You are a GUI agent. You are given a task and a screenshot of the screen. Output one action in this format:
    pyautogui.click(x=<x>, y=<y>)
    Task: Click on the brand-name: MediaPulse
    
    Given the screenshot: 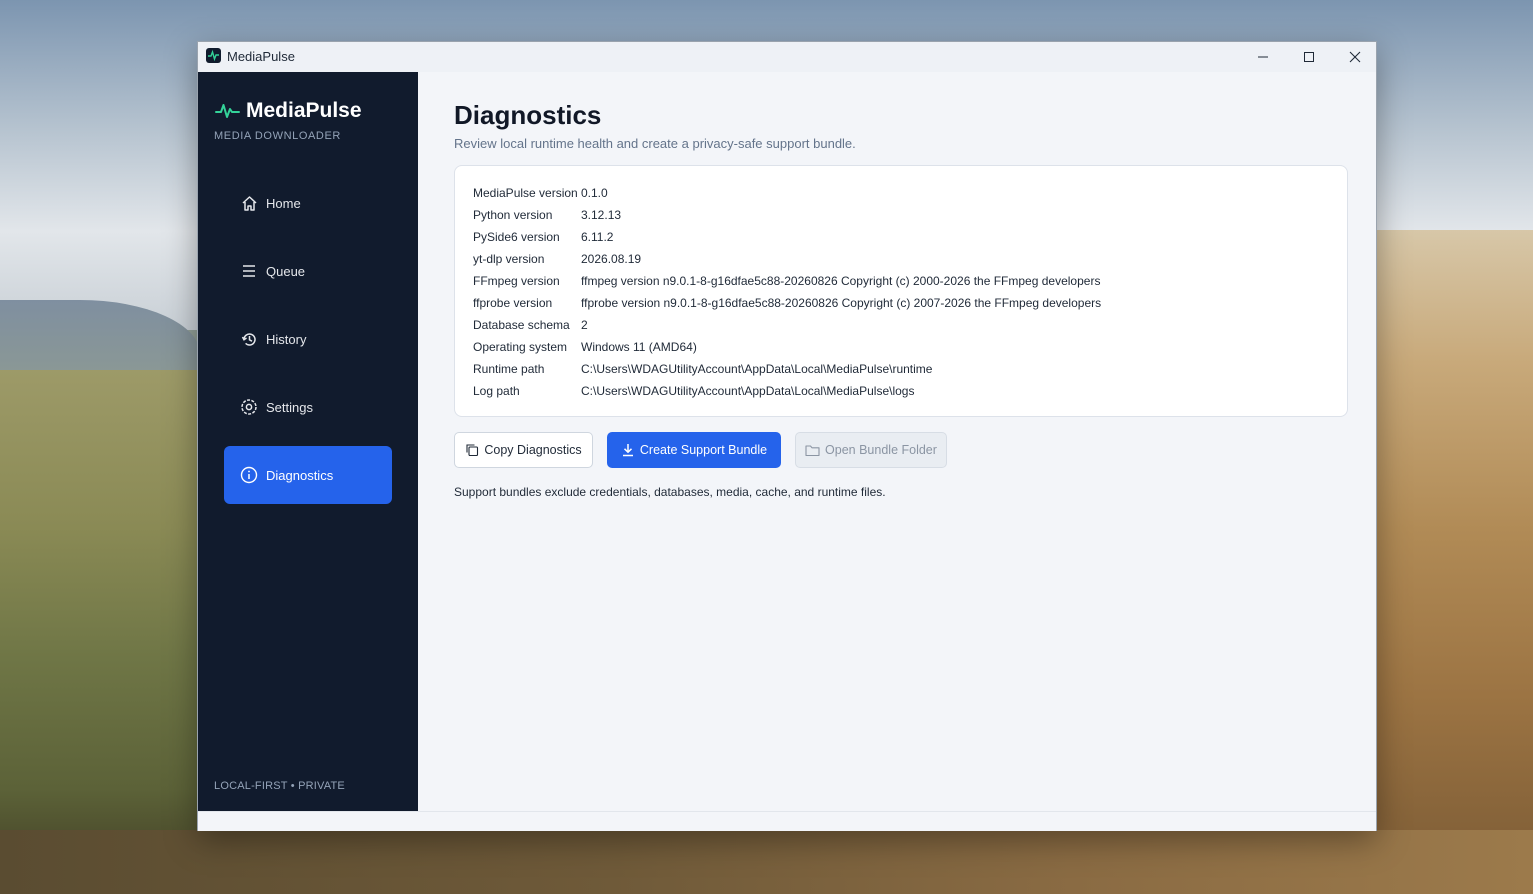 What is the action you would take?
    pyautogui.click(x=304, y=110)
    